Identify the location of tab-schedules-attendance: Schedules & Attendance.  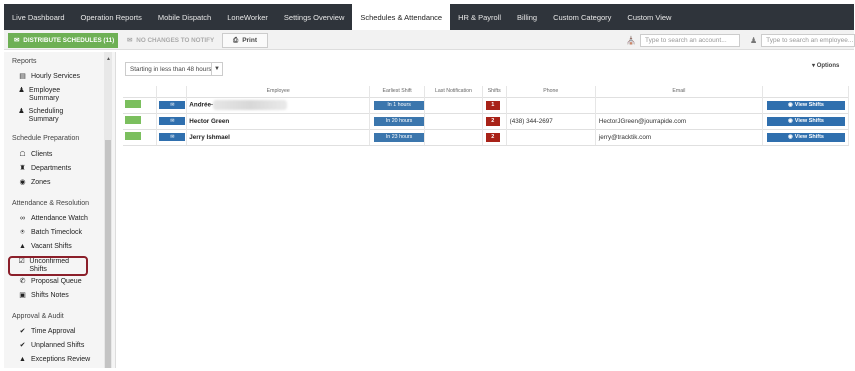
(401, 17).